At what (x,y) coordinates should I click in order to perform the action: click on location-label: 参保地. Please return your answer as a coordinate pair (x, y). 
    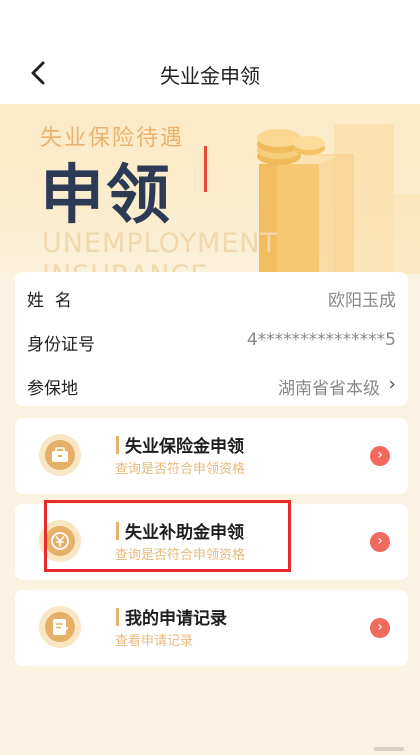
    Looking at the image, I should click on (52, 389).